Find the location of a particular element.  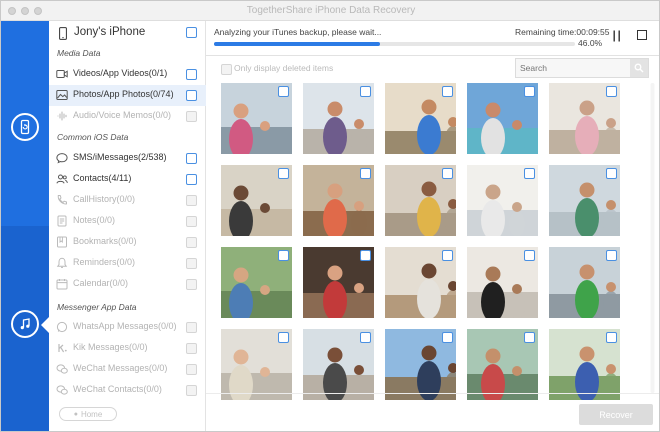

recover-button: Recover is located at coordinates (616, 414).